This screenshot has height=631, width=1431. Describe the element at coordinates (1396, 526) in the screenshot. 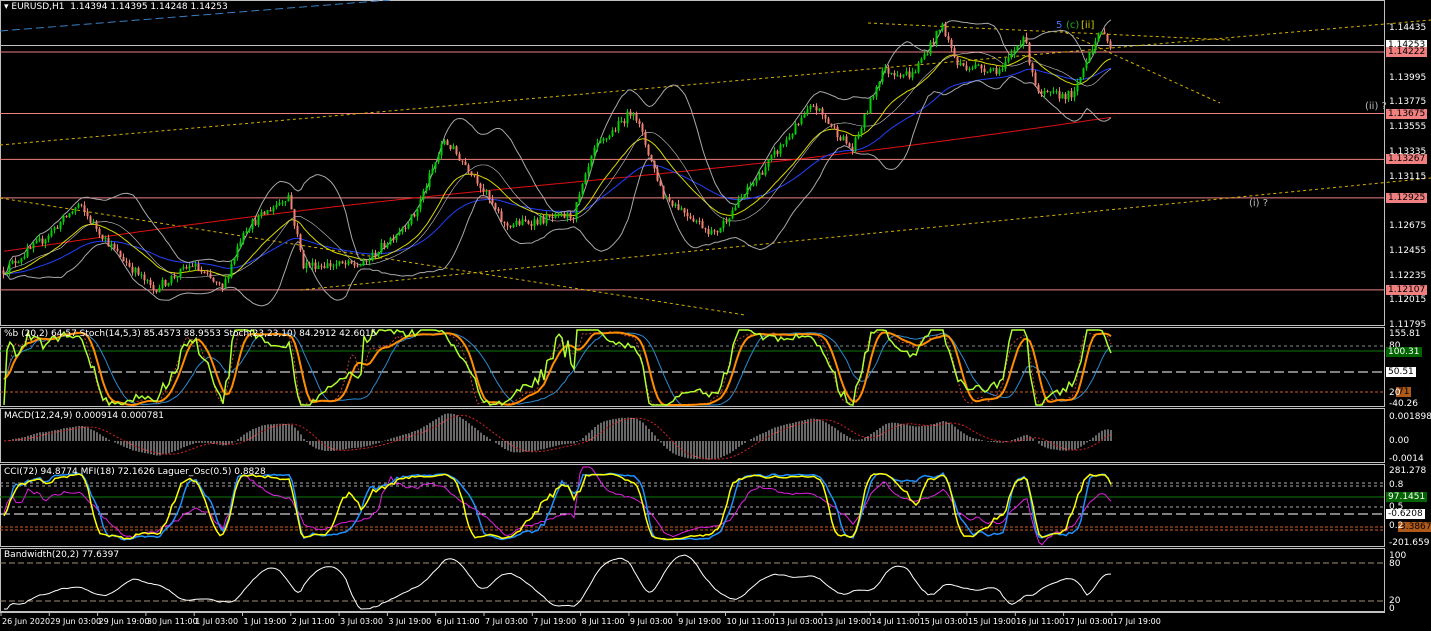

I see `cci-axis-02: 0.2` at that location.